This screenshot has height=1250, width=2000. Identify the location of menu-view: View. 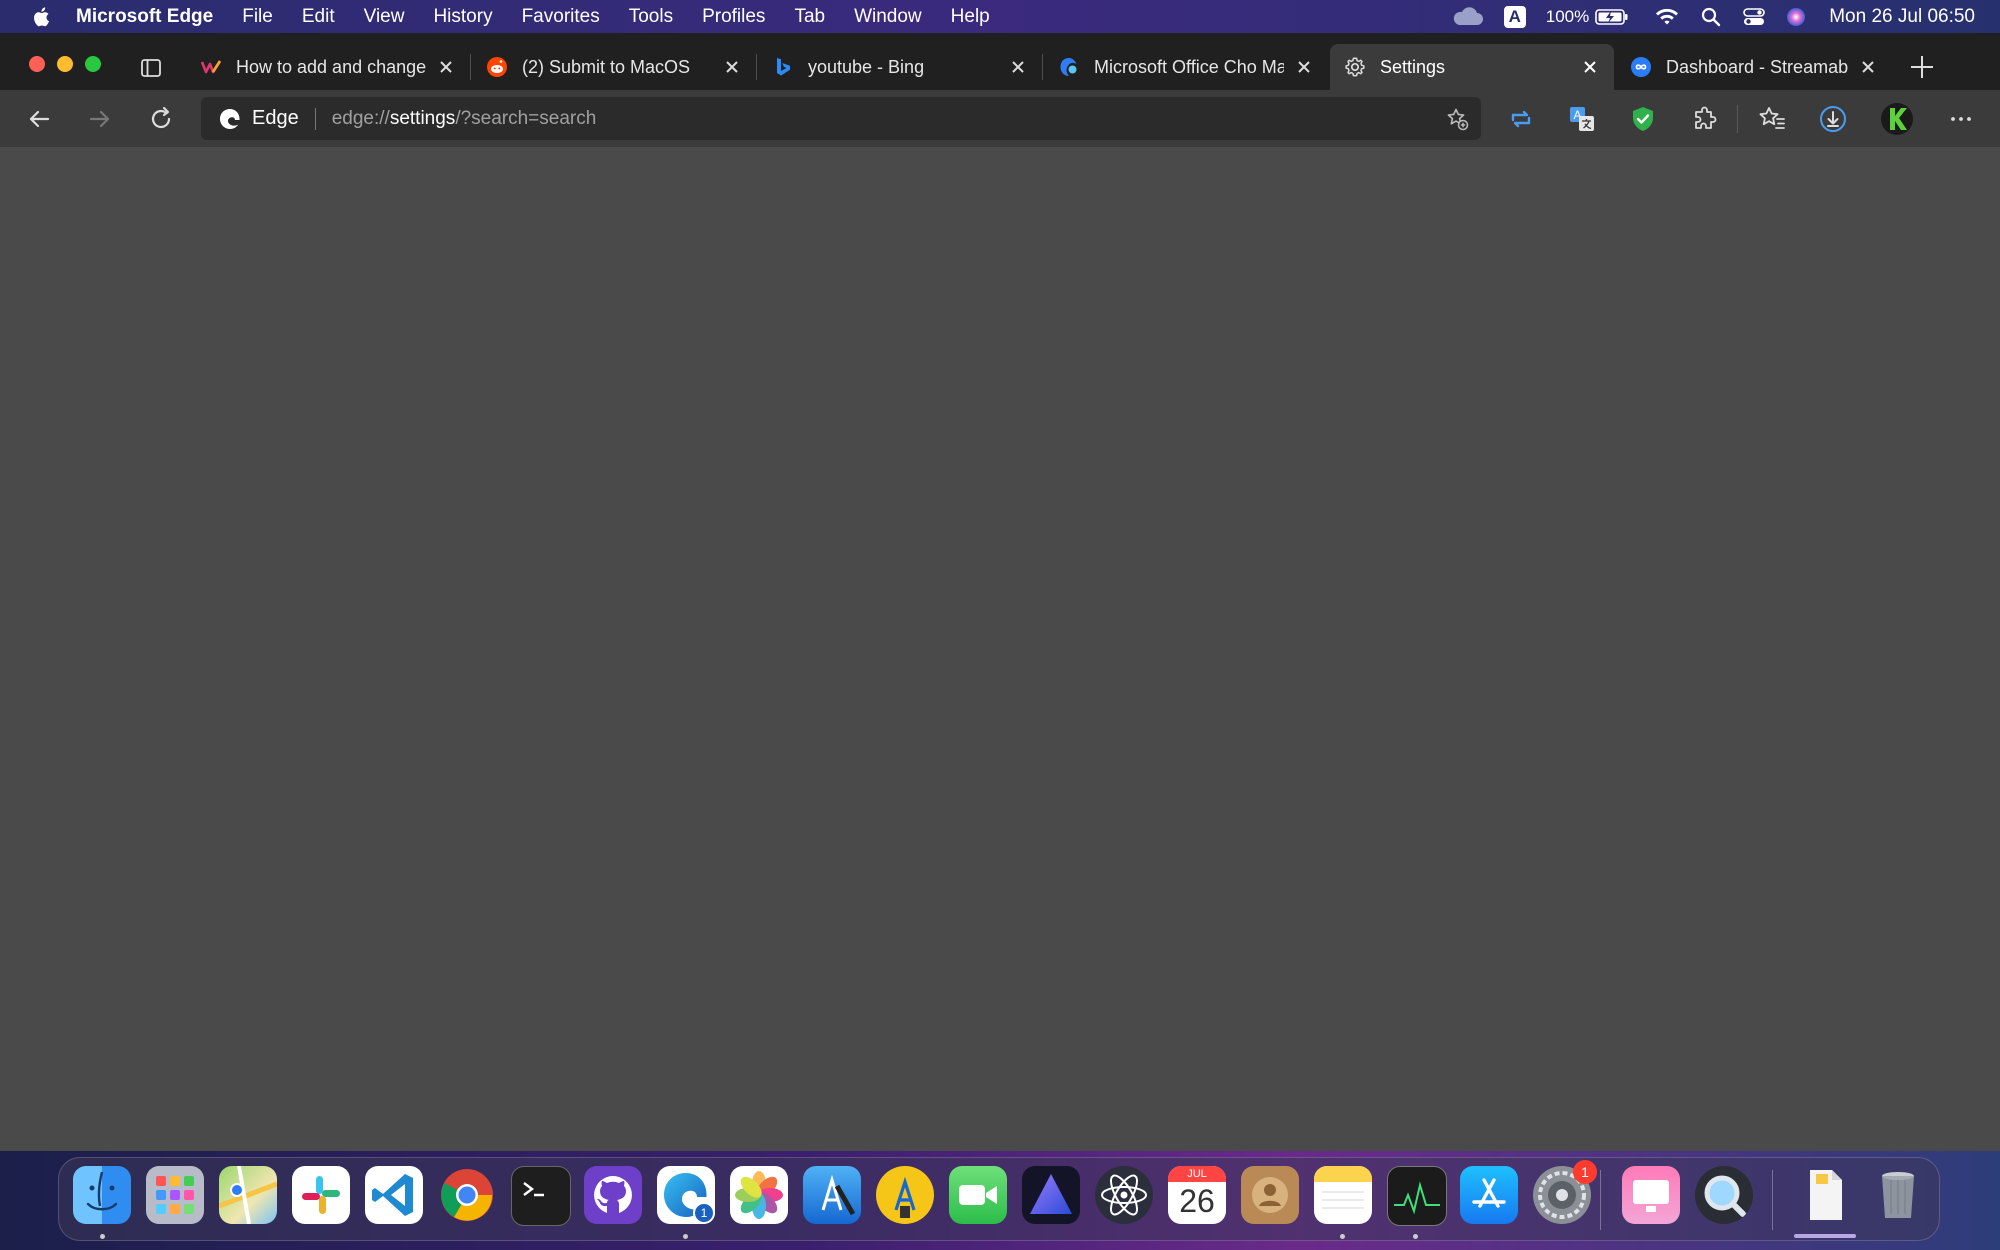
(384, 17).